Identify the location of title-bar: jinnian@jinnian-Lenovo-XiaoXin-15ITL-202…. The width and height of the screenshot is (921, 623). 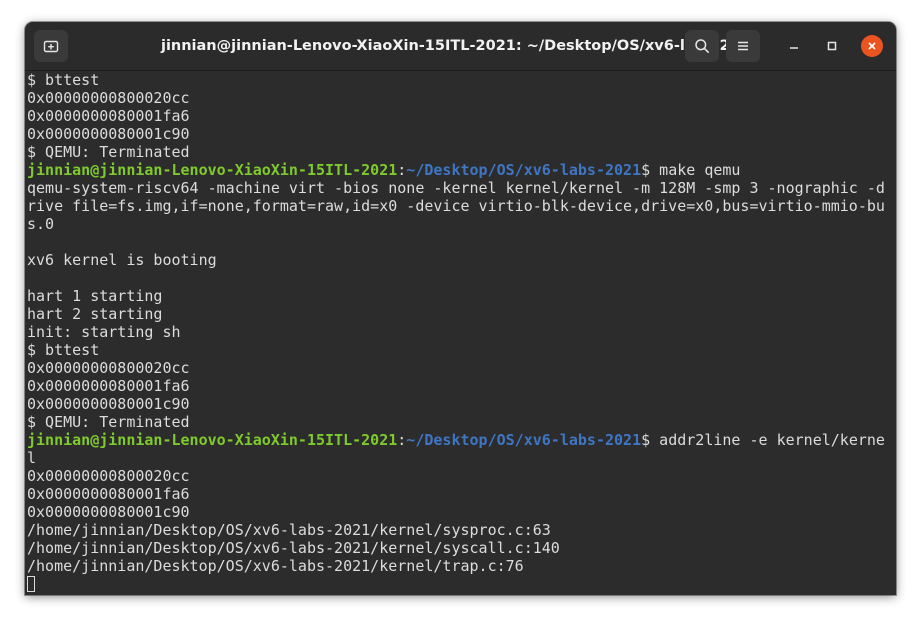
(460, 46).